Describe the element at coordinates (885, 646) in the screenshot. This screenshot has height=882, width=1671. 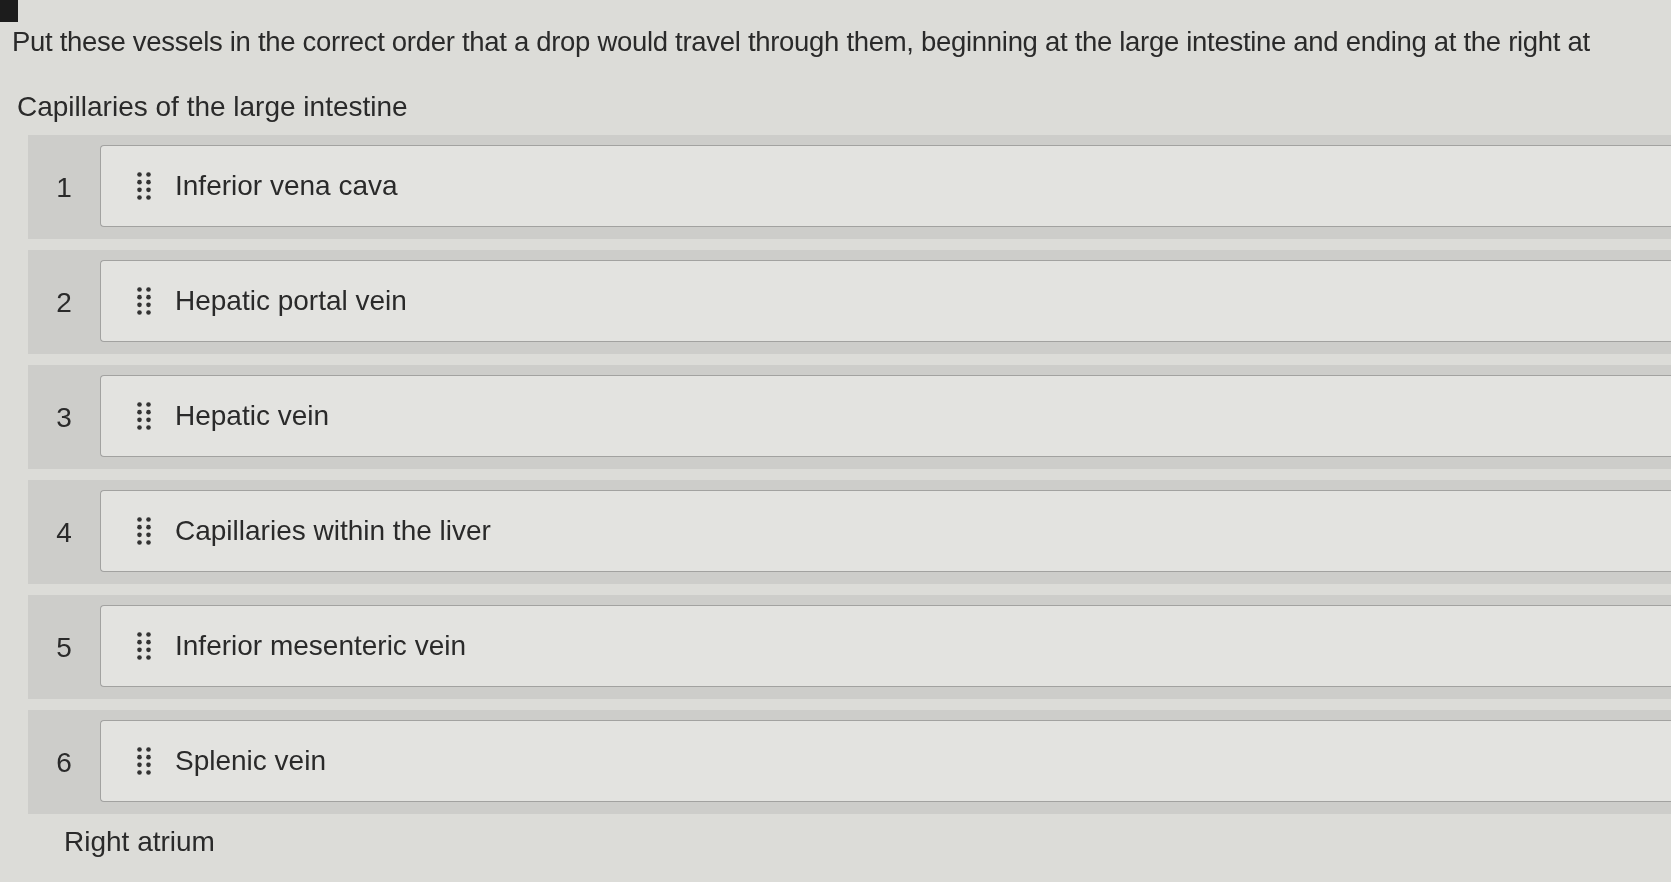
I see `draggable-item: Inferior mesenteric vein` at that location.